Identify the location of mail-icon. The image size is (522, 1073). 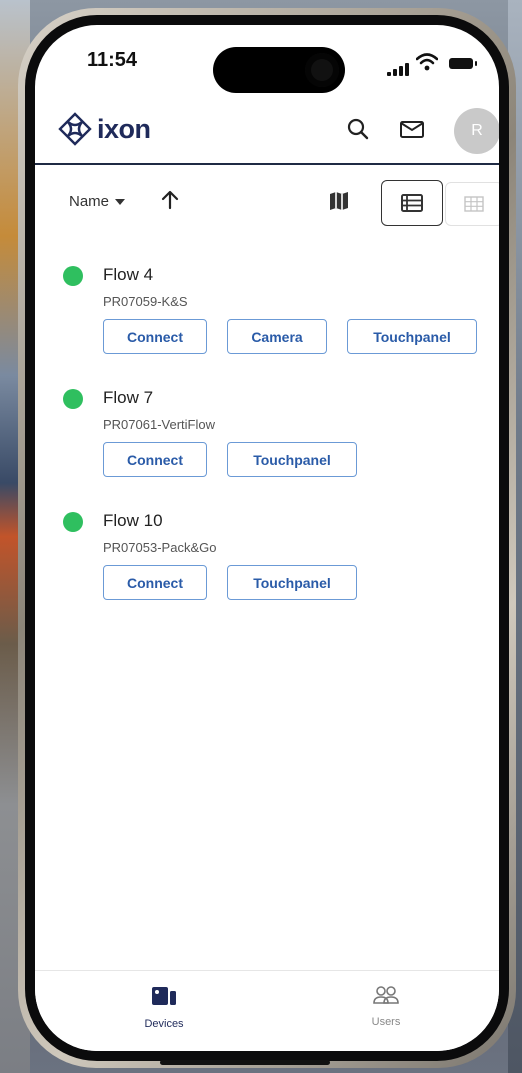
(412, 129).